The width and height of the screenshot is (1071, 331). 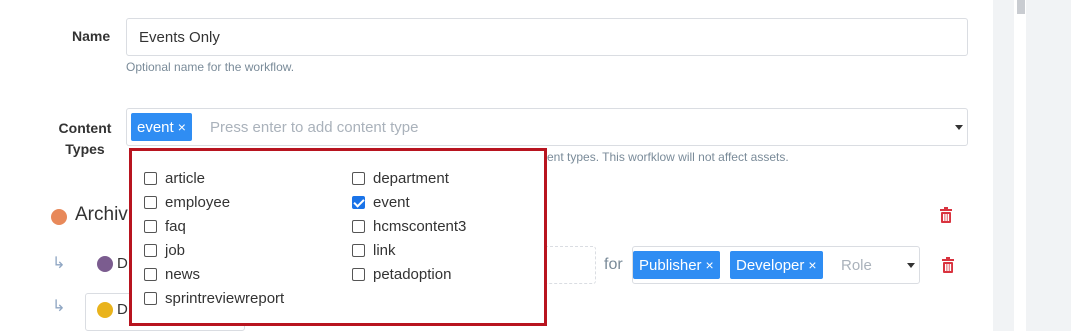 I want to click on option-article: article, so click(x=174, y=178).